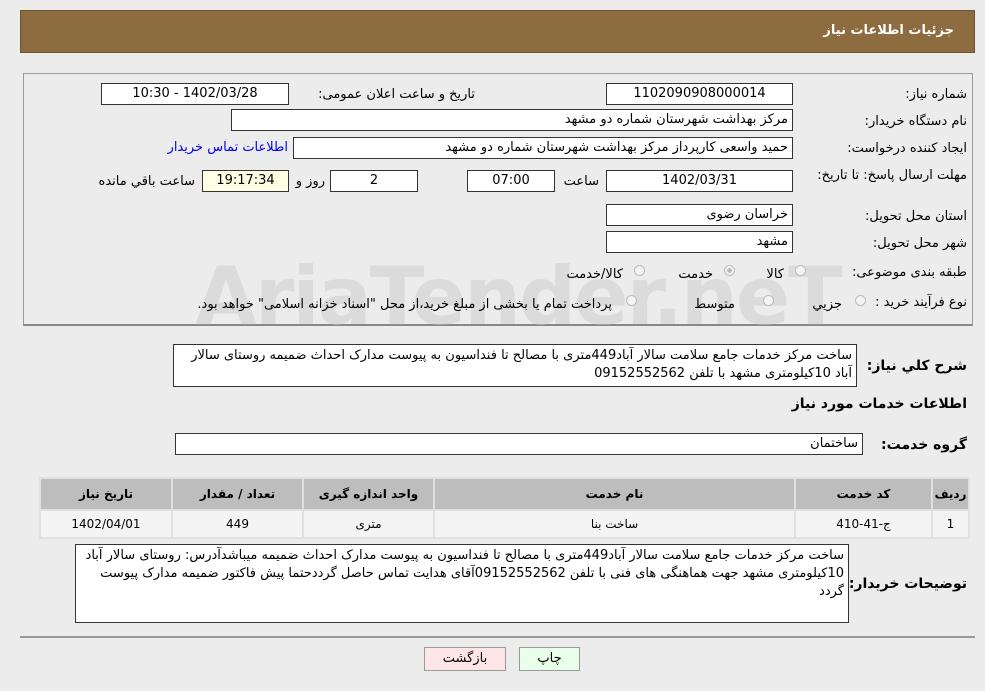 This screenshot has height=691, width=985. Describe the element at coordinates (907, 148) in the screenshot. I see `creator-label: ایجاد کننده درخواست:` at that location.